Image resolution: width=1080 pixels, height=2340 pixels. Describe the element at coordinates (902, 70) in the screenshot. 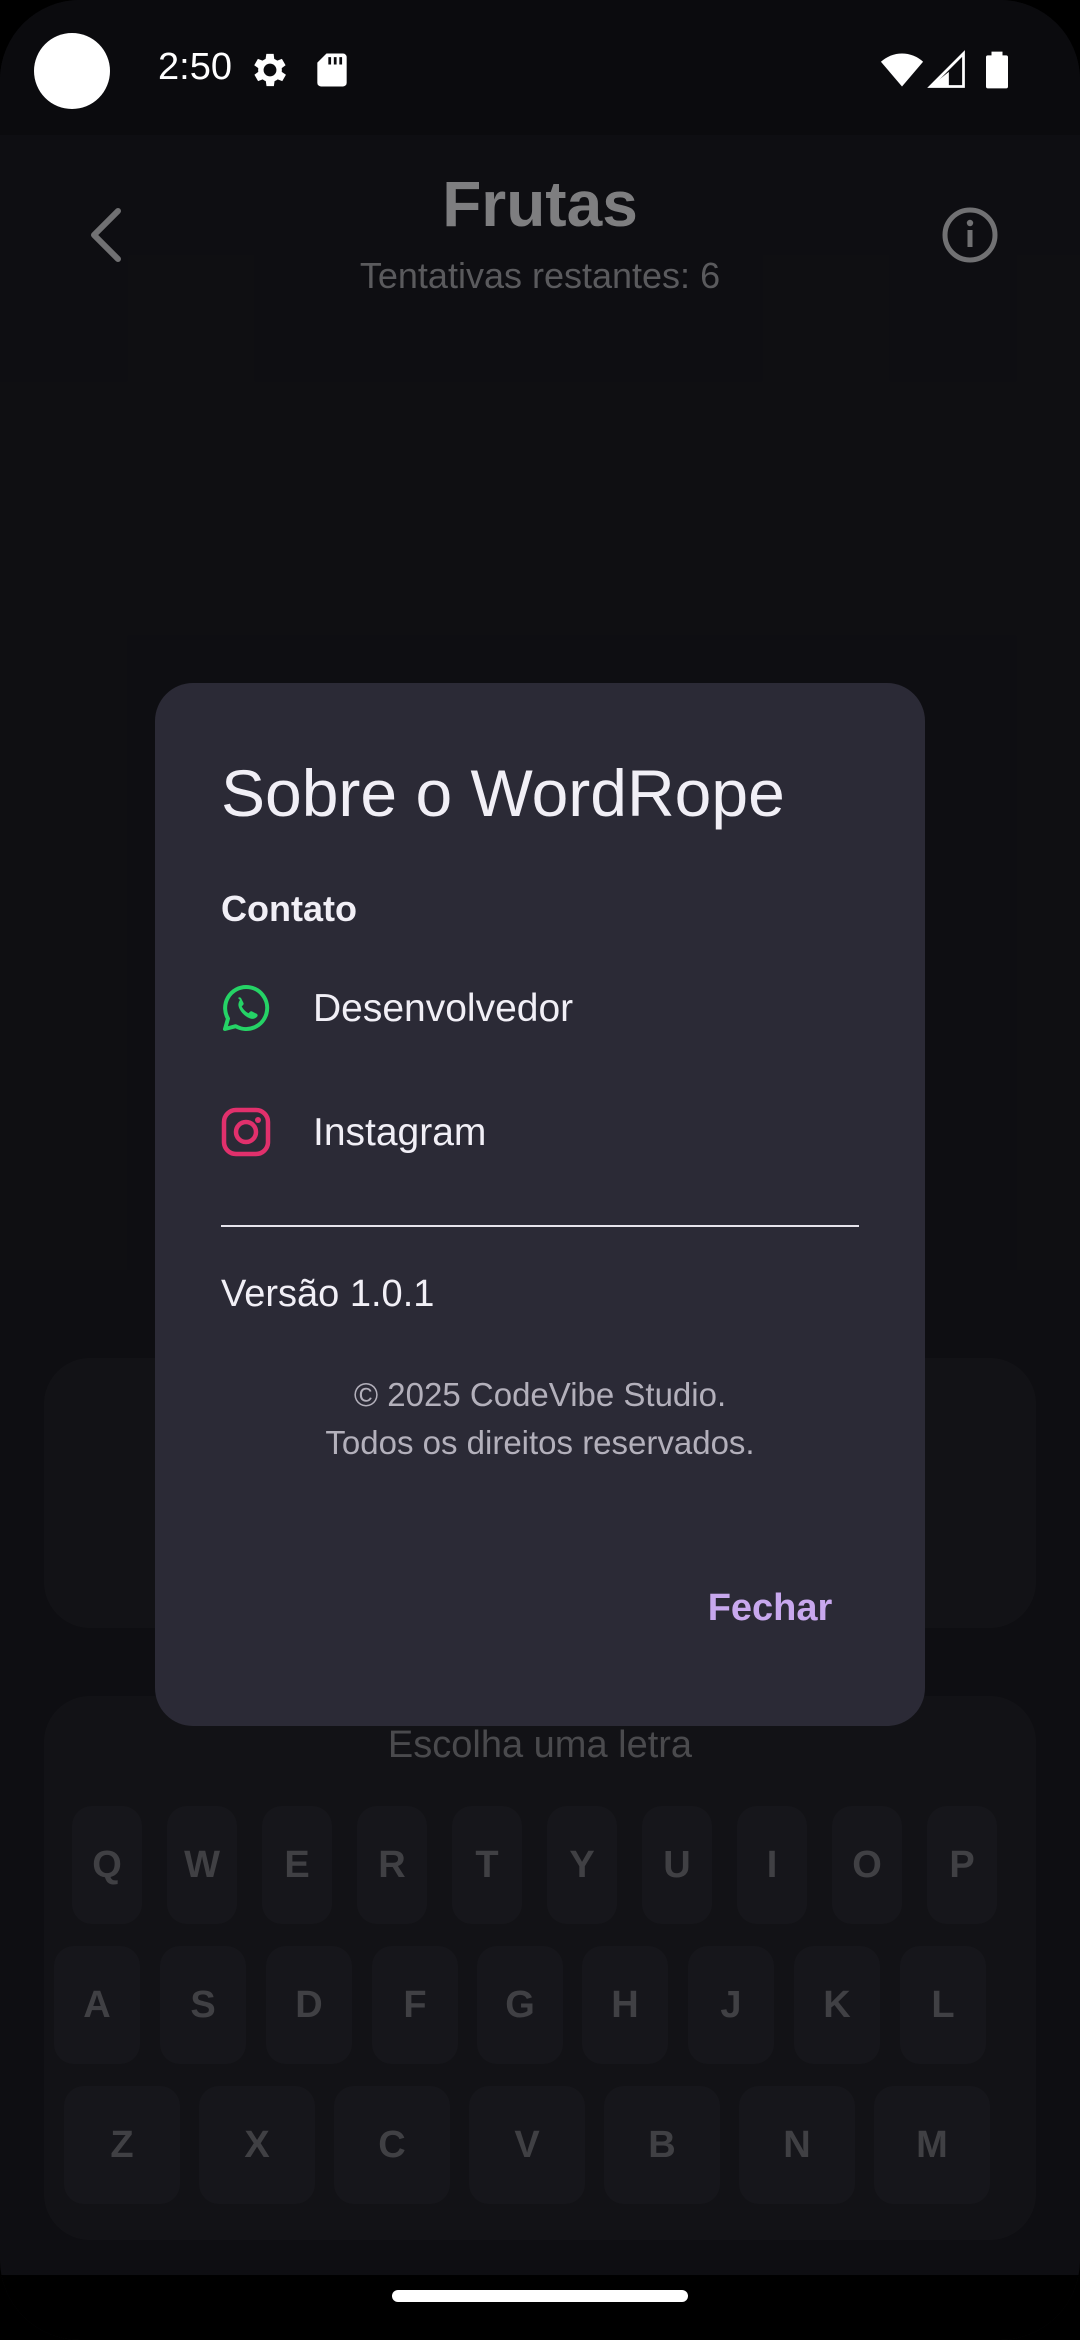

I see `wifi-icon` at that location.